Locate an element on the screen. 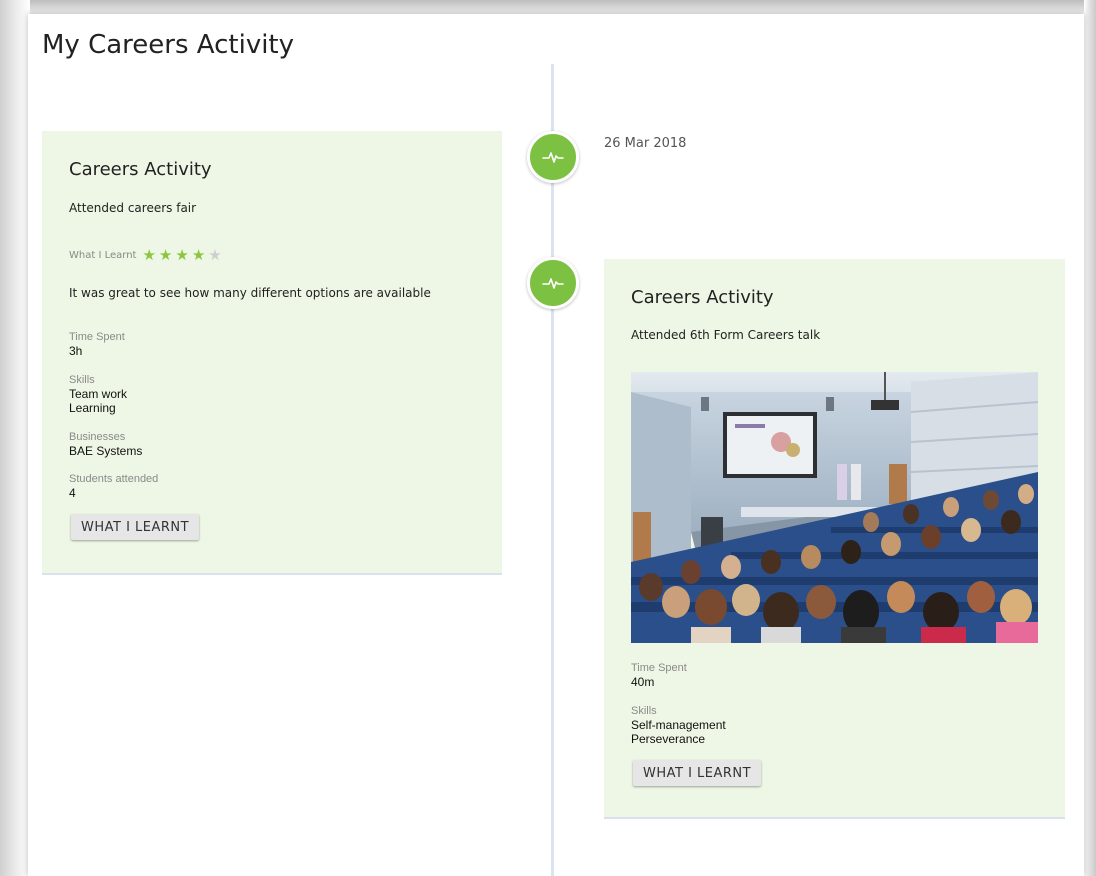  card-description: Attended careers fair is located at coordinates (133, 208).